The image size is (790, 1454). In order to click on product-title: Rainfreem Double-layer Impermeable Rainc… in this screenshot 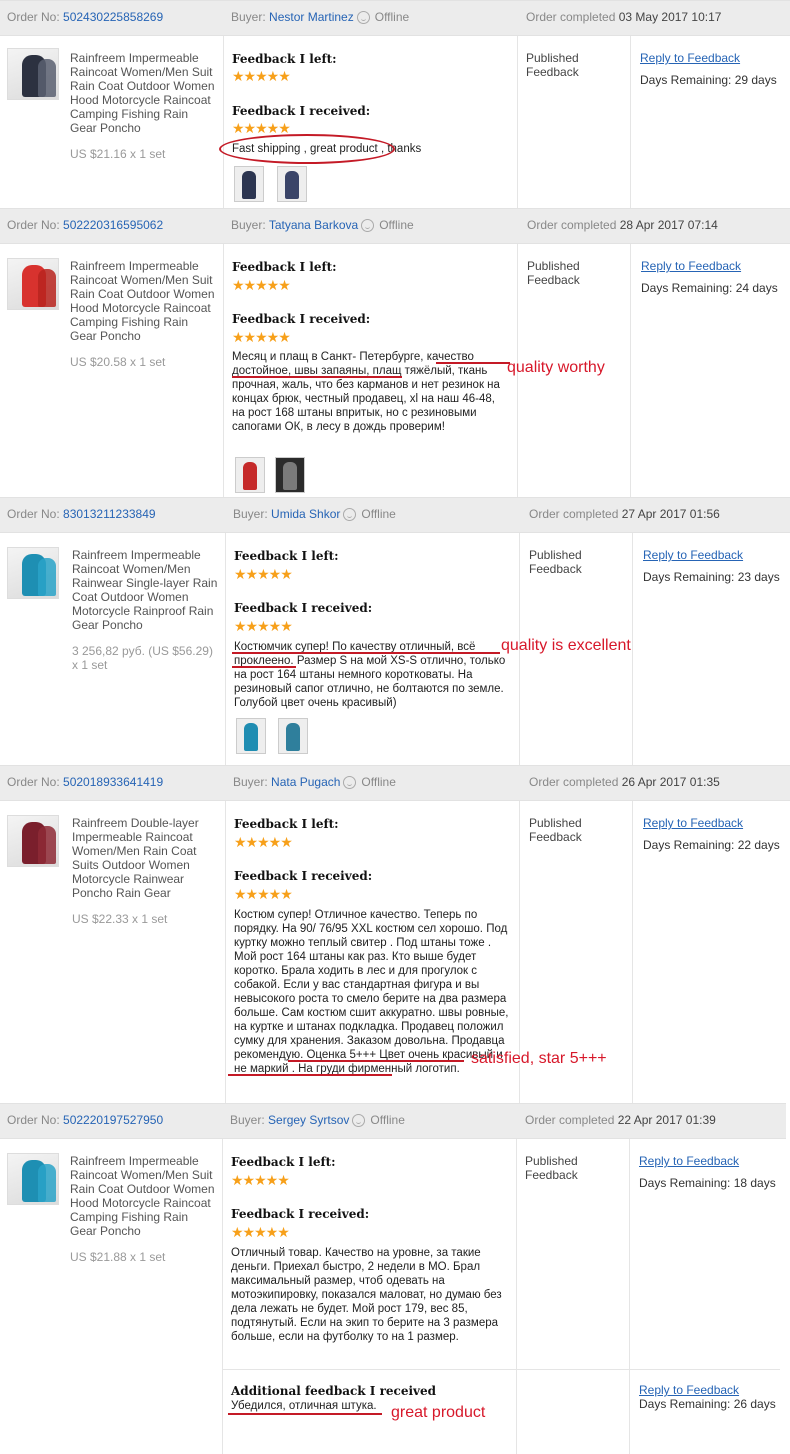, I will do `click(145, 858)`.